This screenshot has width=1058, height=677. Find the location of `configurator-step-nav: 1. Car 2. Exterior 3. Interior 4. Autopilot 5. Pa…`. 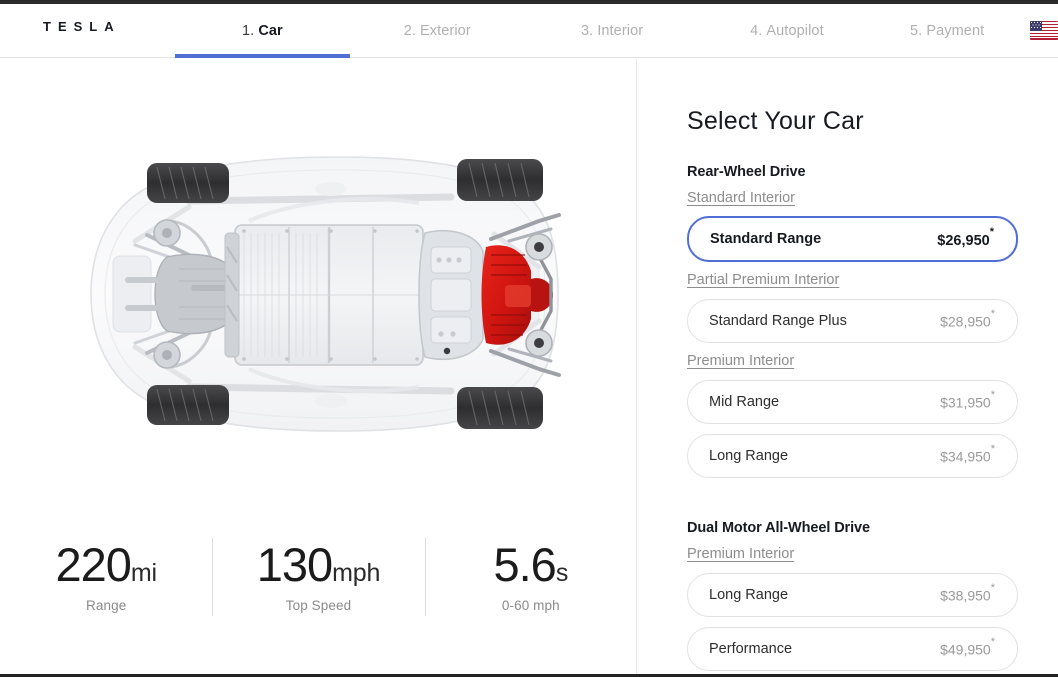

configurator-step-nav: 1. Car 2. Exterior 3. Interior 4. Autopilot 5. Pa… is located at coordinates (597, 31).